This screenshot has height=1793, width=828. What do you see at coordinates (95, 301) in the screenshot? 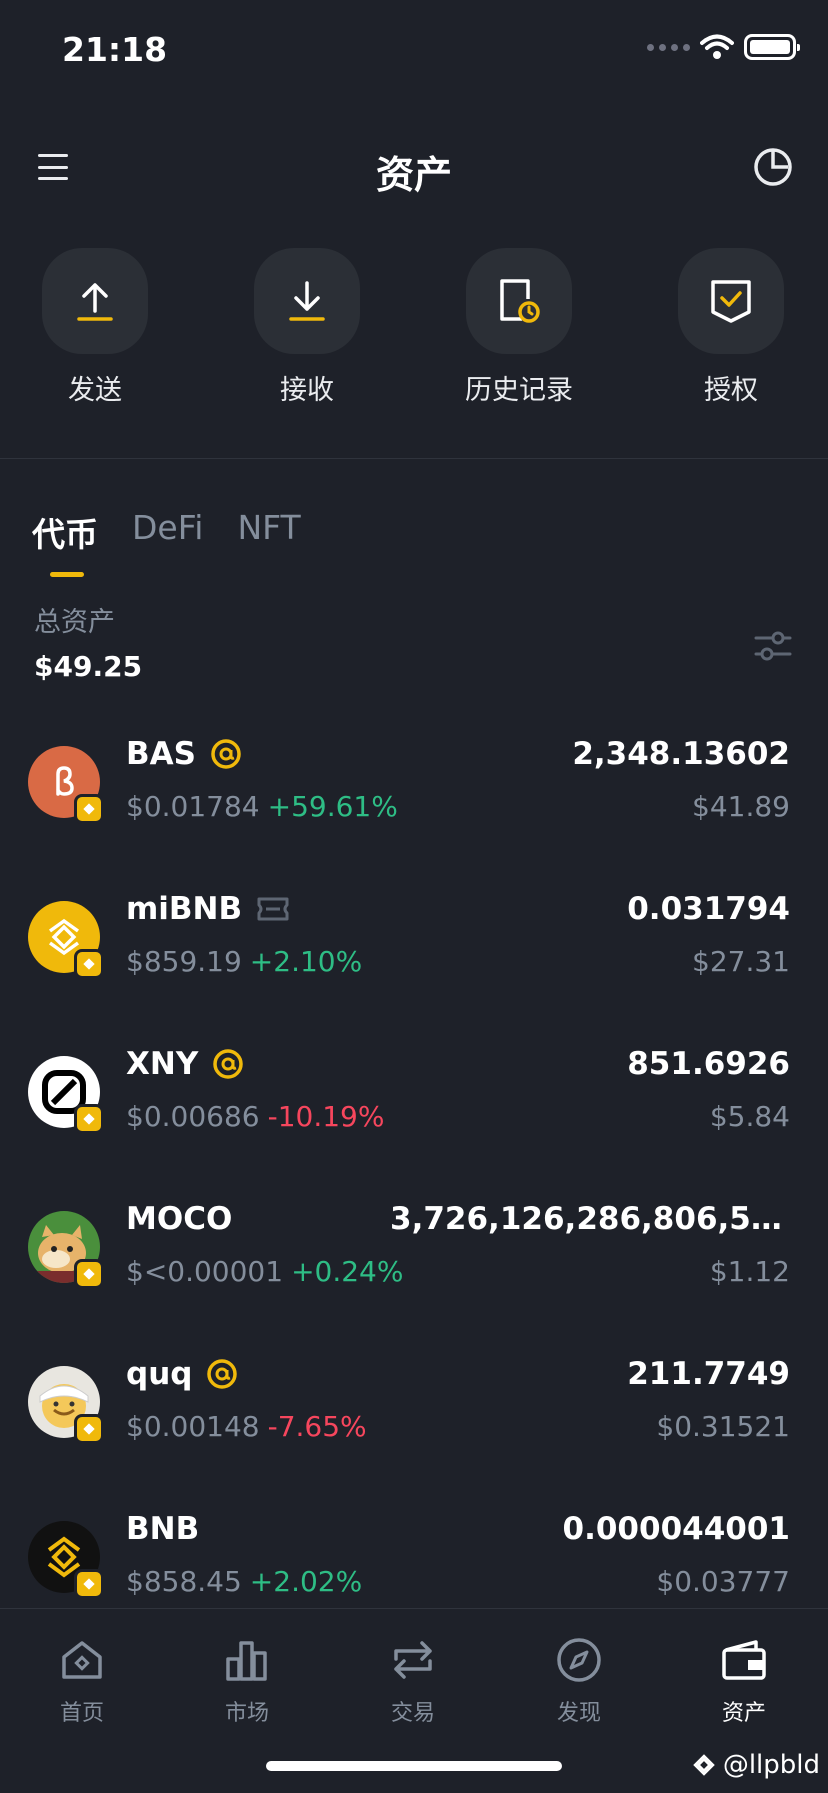
I see `send-arrow-up-icon` at bounding box center [95, 301].